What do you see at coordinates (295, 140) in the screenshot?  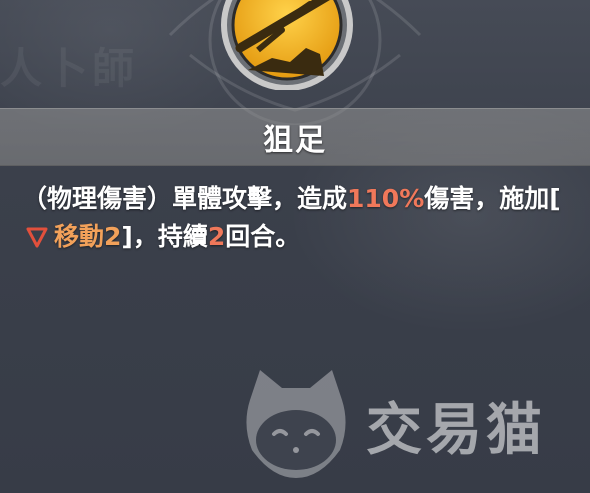 I see `skill-name: 狙足` at bounding box center [295, 140].